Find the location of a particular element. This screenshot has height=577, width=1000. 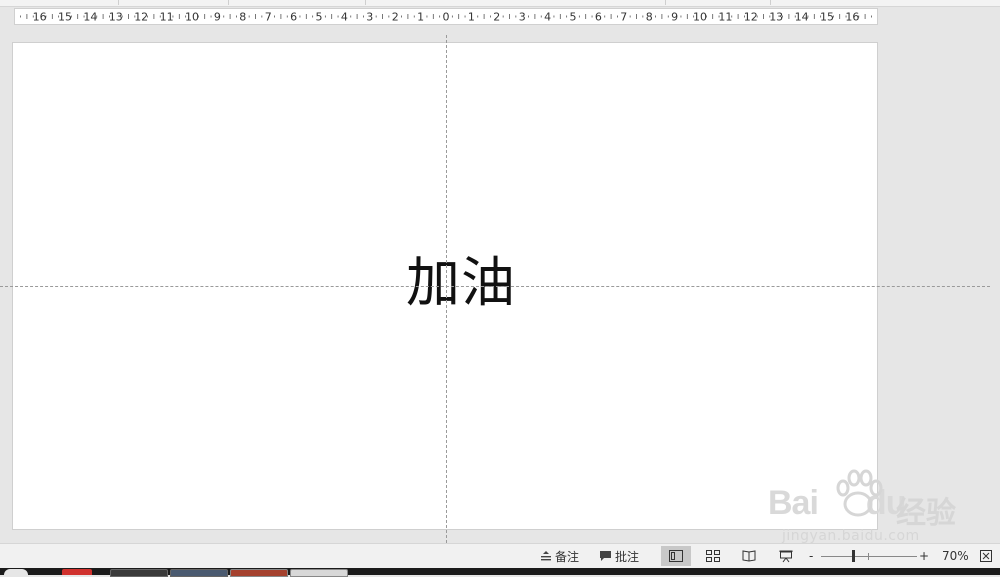

zoom-slider-track is located at coordinates (869, 556).